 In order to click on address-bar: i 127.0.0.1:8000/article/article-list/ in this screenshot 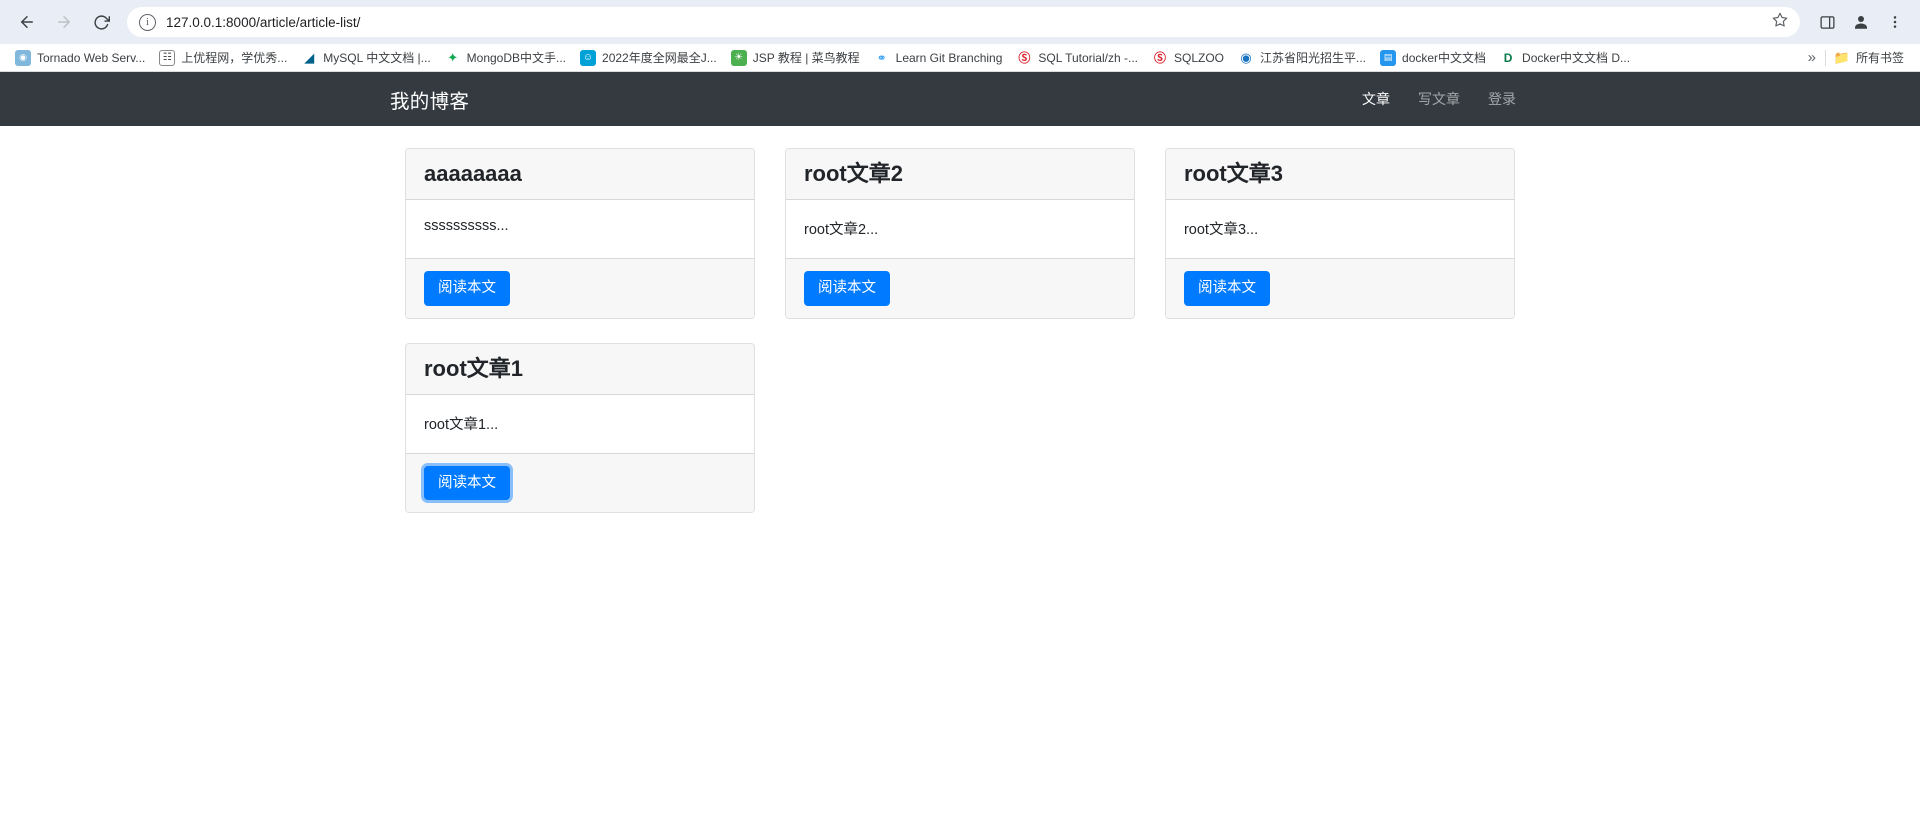, I will do `click(963, 22)`.